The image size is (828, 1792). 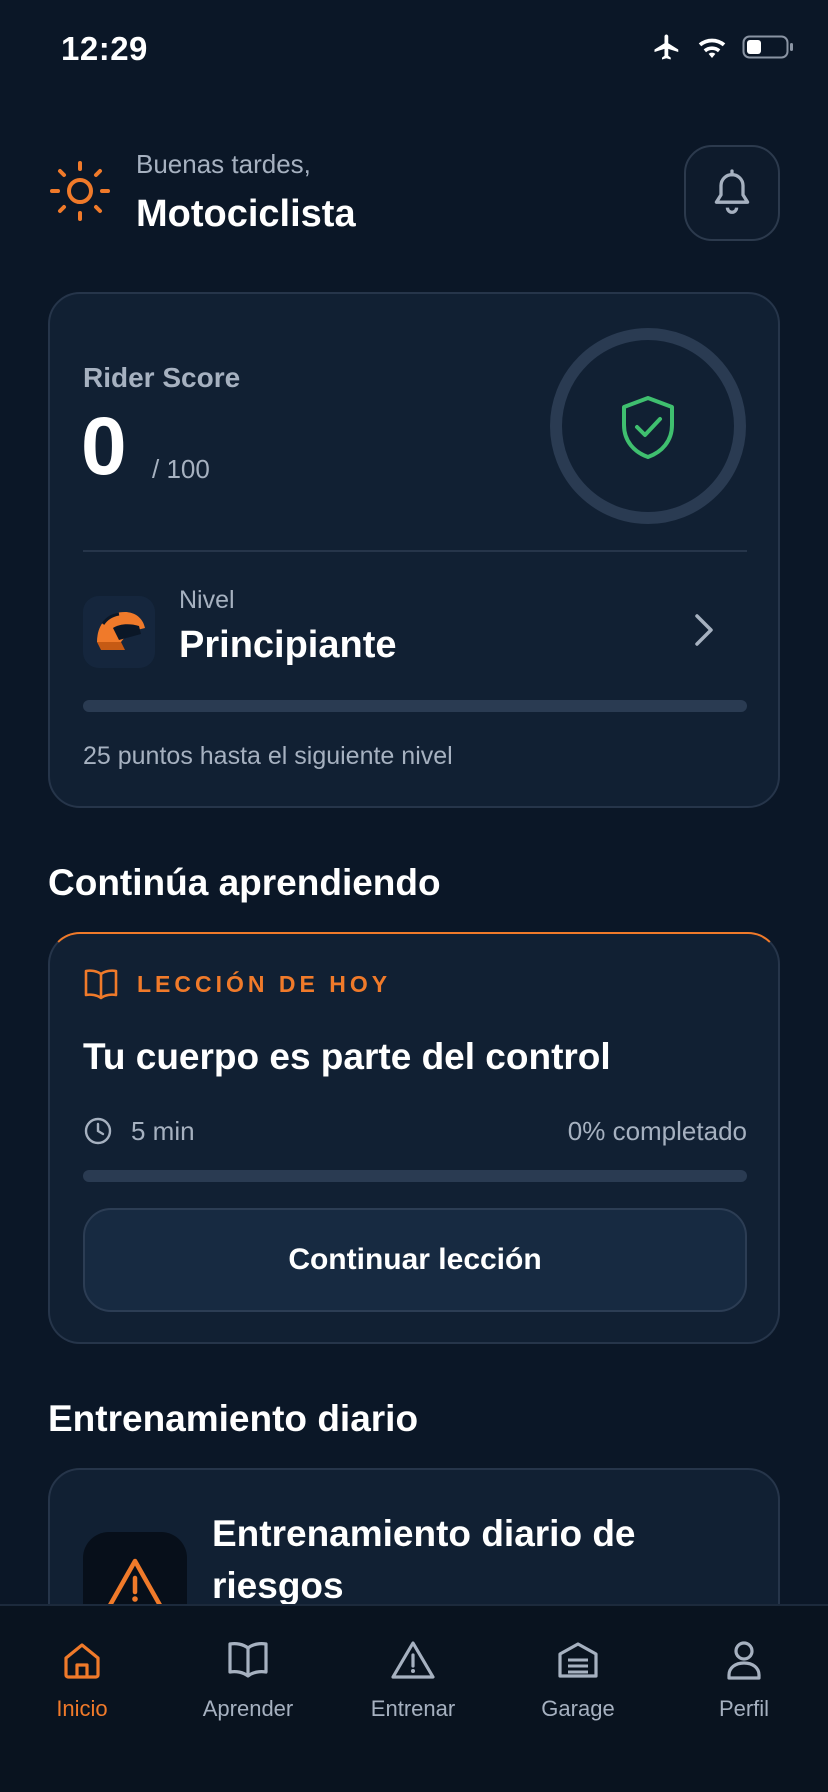 What do you see at coordinates (744, 1708) in the screenshot?
I see `tab-label: Perfil` at bounding box center [744, 1708].